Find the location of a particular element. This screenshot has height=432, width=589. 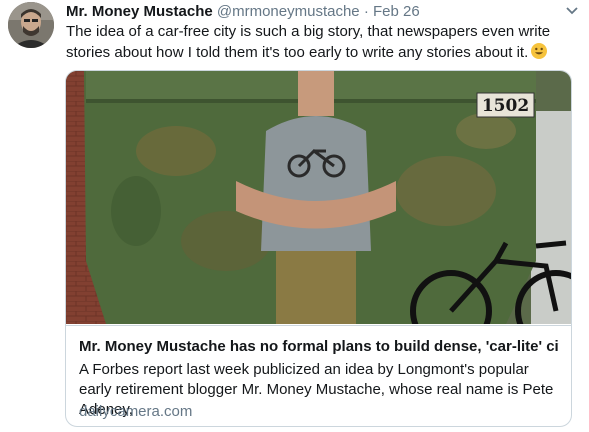

tweet-date: Feb 26 is located at coordinates (396, 11).